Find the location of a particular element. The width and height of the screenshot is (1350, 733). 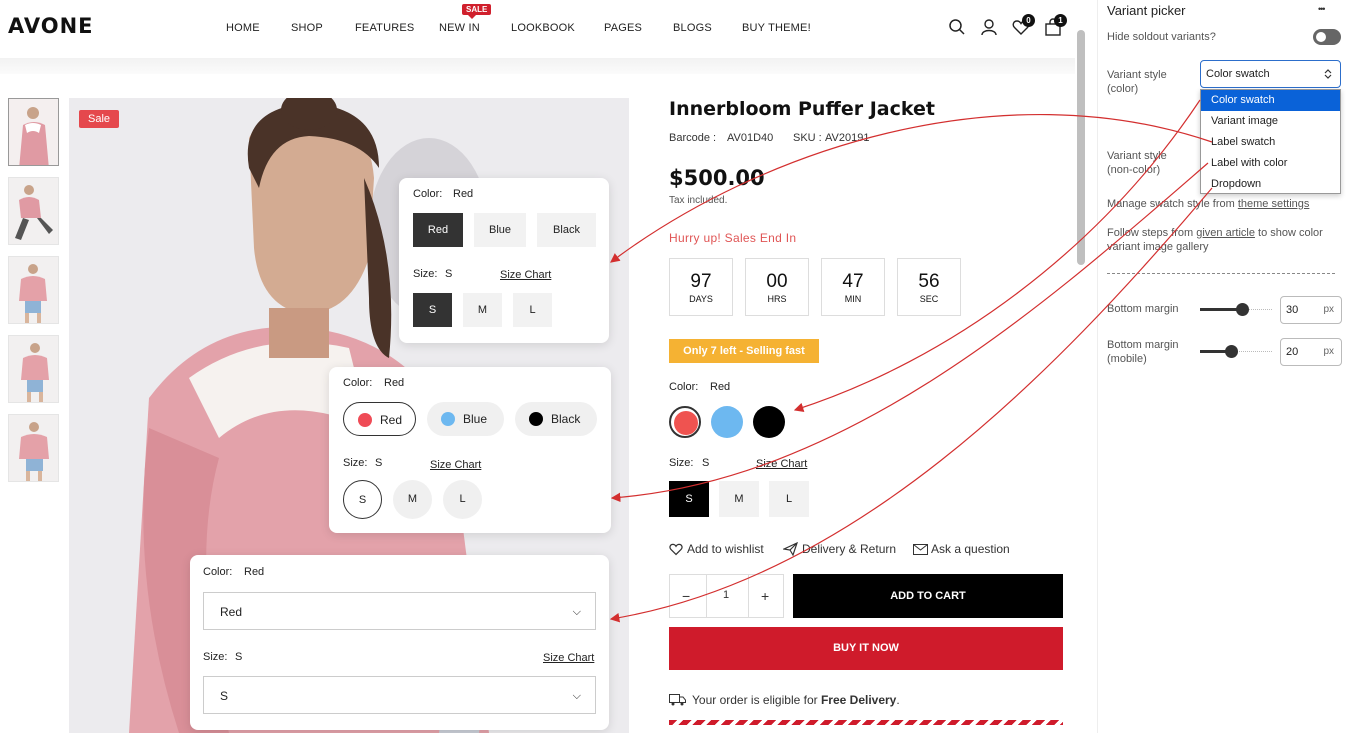

qty-plus-button: + is located at coordinates (765, 596).